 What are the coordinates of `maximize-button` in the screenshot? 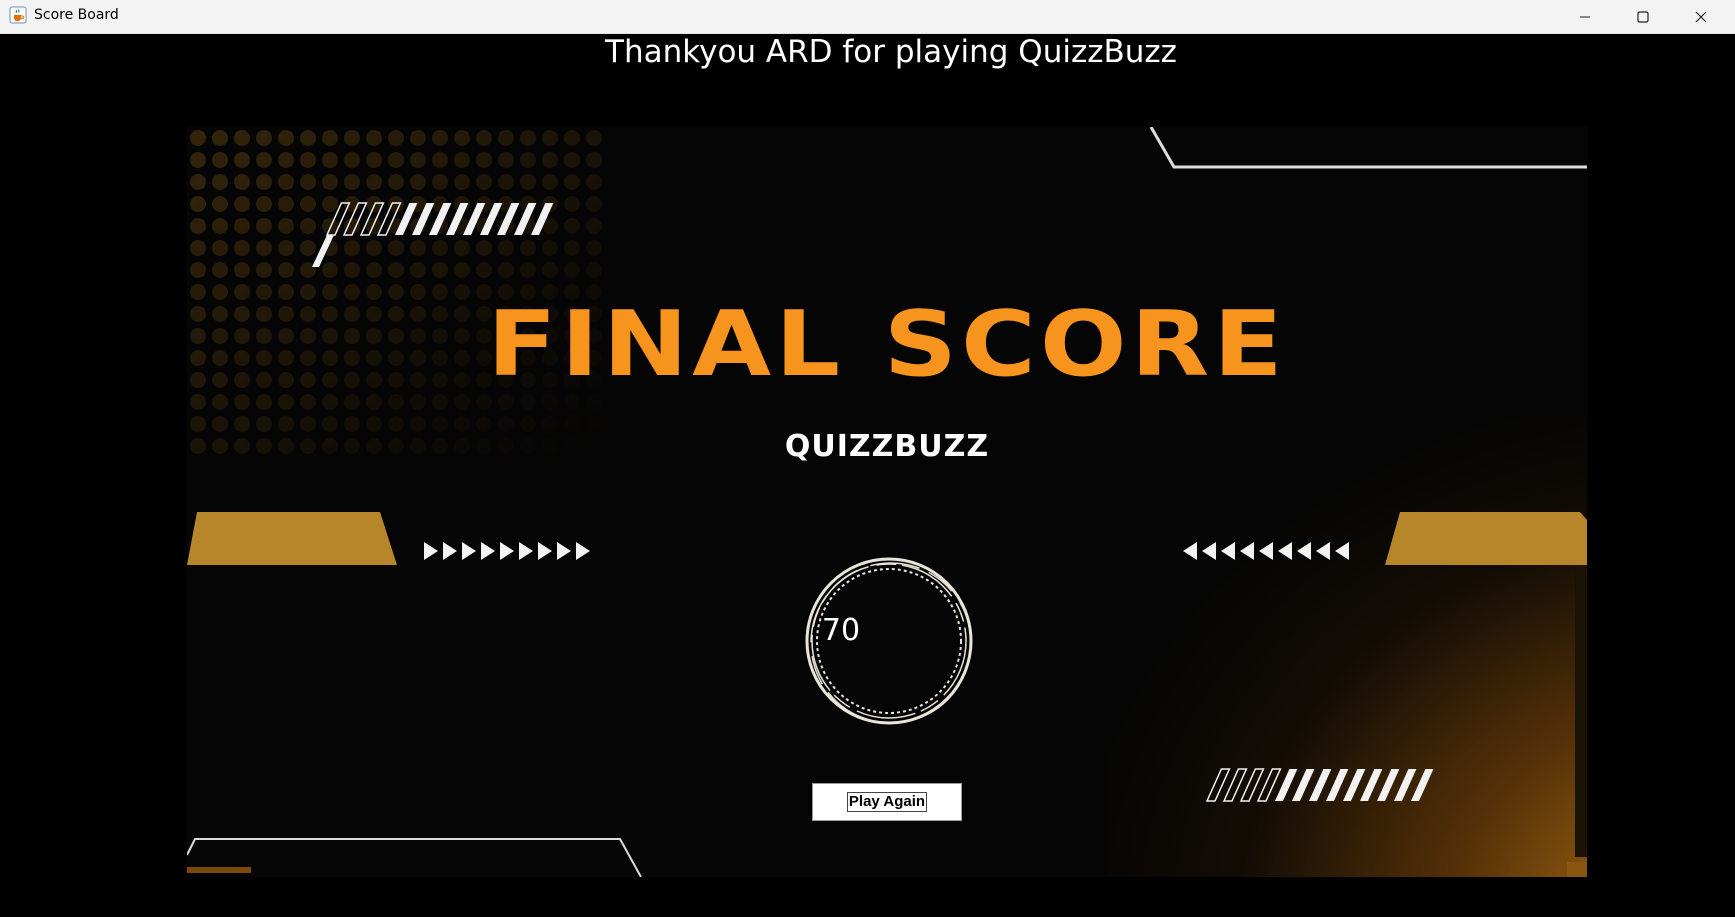 It's located at (1643, 16).